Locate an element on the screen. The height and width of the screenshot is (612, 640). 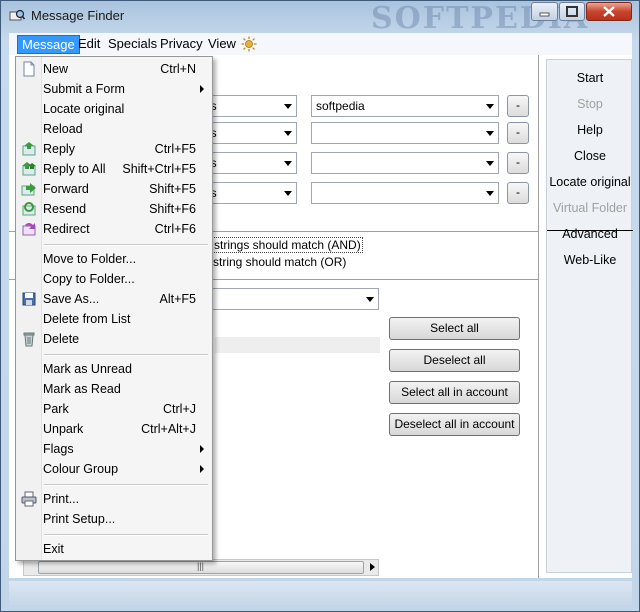
minimize-button is located at coordinates (544, 11).